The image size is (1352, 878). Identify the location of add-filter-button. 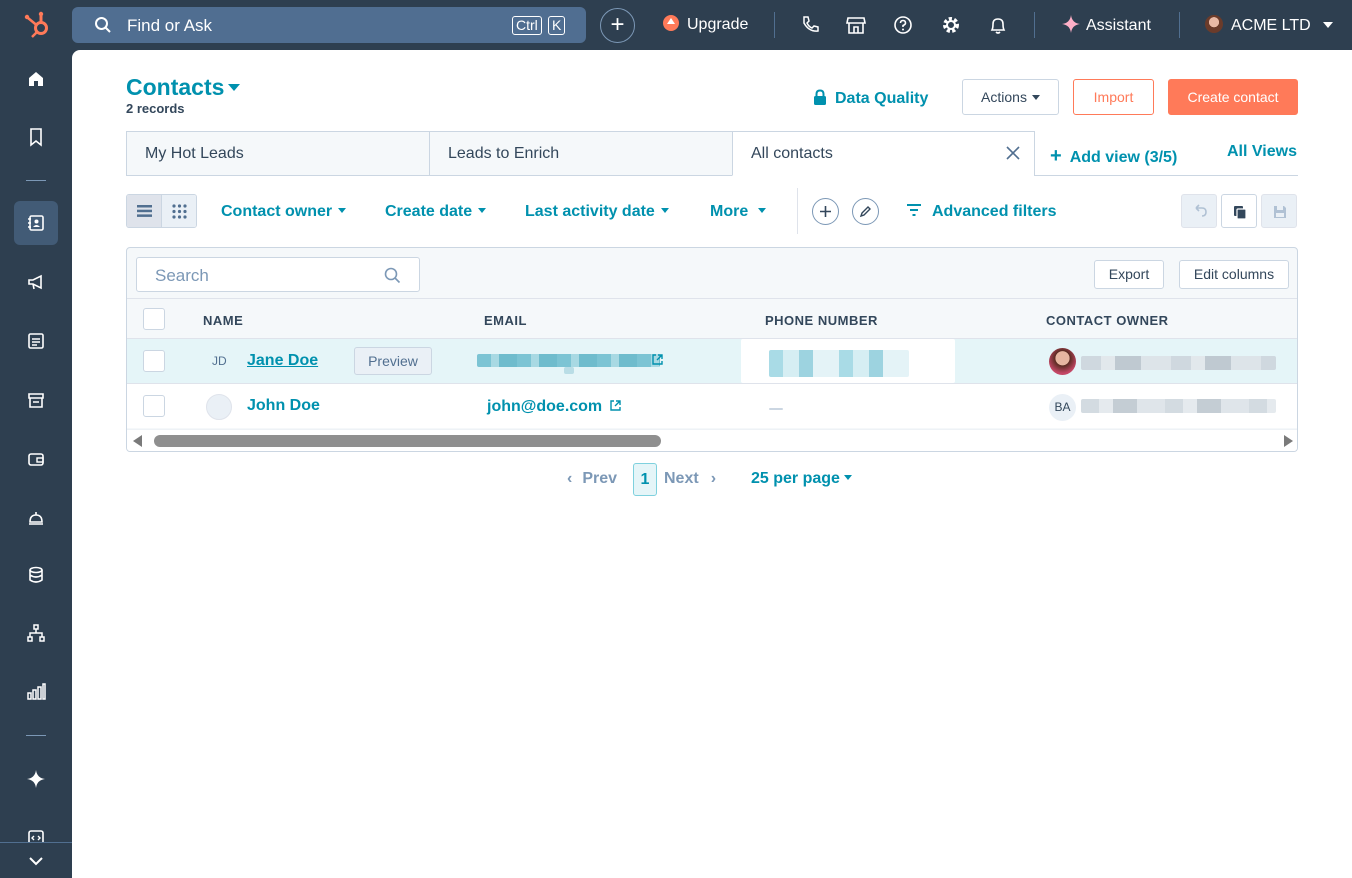
(825, 211).